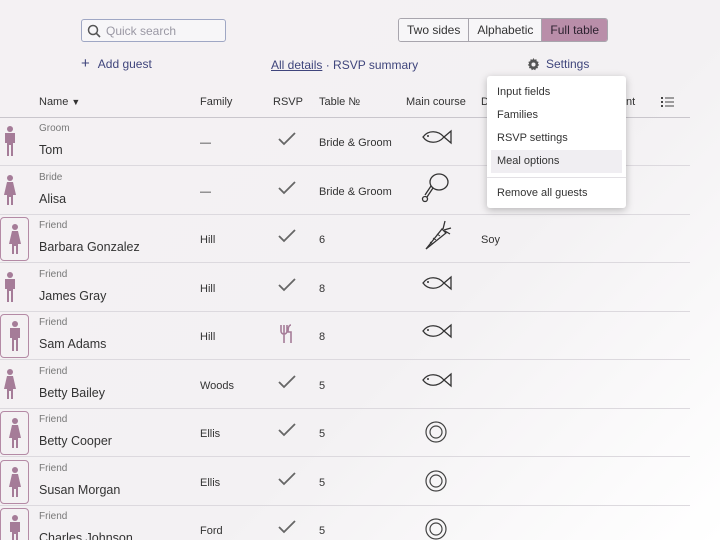 Image resolution: width=720 pixels, height=540 pixels. I want to click on view-toggle: Two sides Alphabetic Full table, so click(503, 30).